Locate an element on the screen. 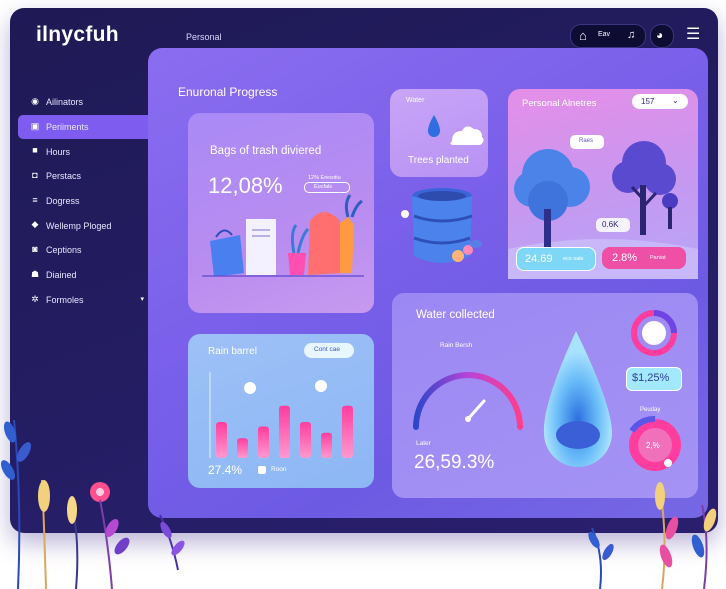 The height and width of the screenshot is (589, 726). stat-left-unit: eco sale is located at coordinates (573, 259).